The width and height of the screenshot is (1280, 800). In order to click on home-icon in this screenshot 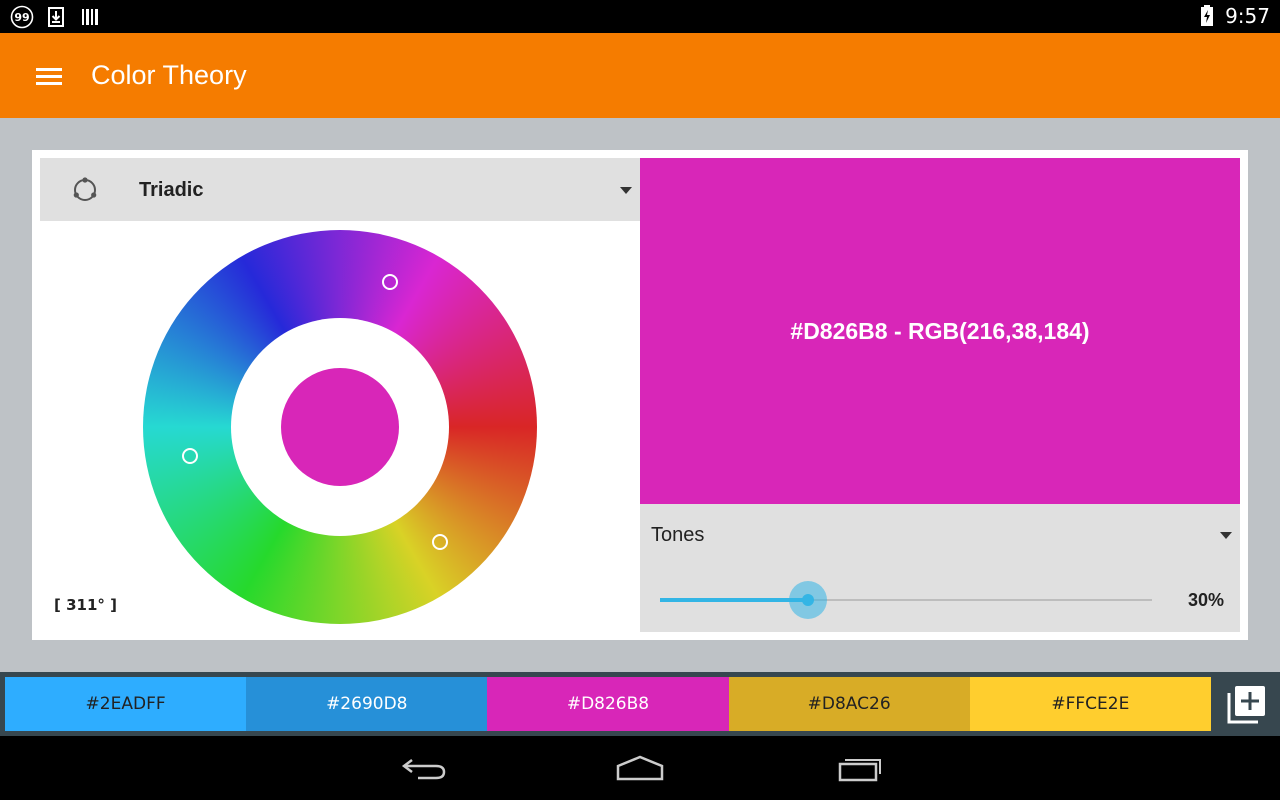, I will do `click(640, 768)`.